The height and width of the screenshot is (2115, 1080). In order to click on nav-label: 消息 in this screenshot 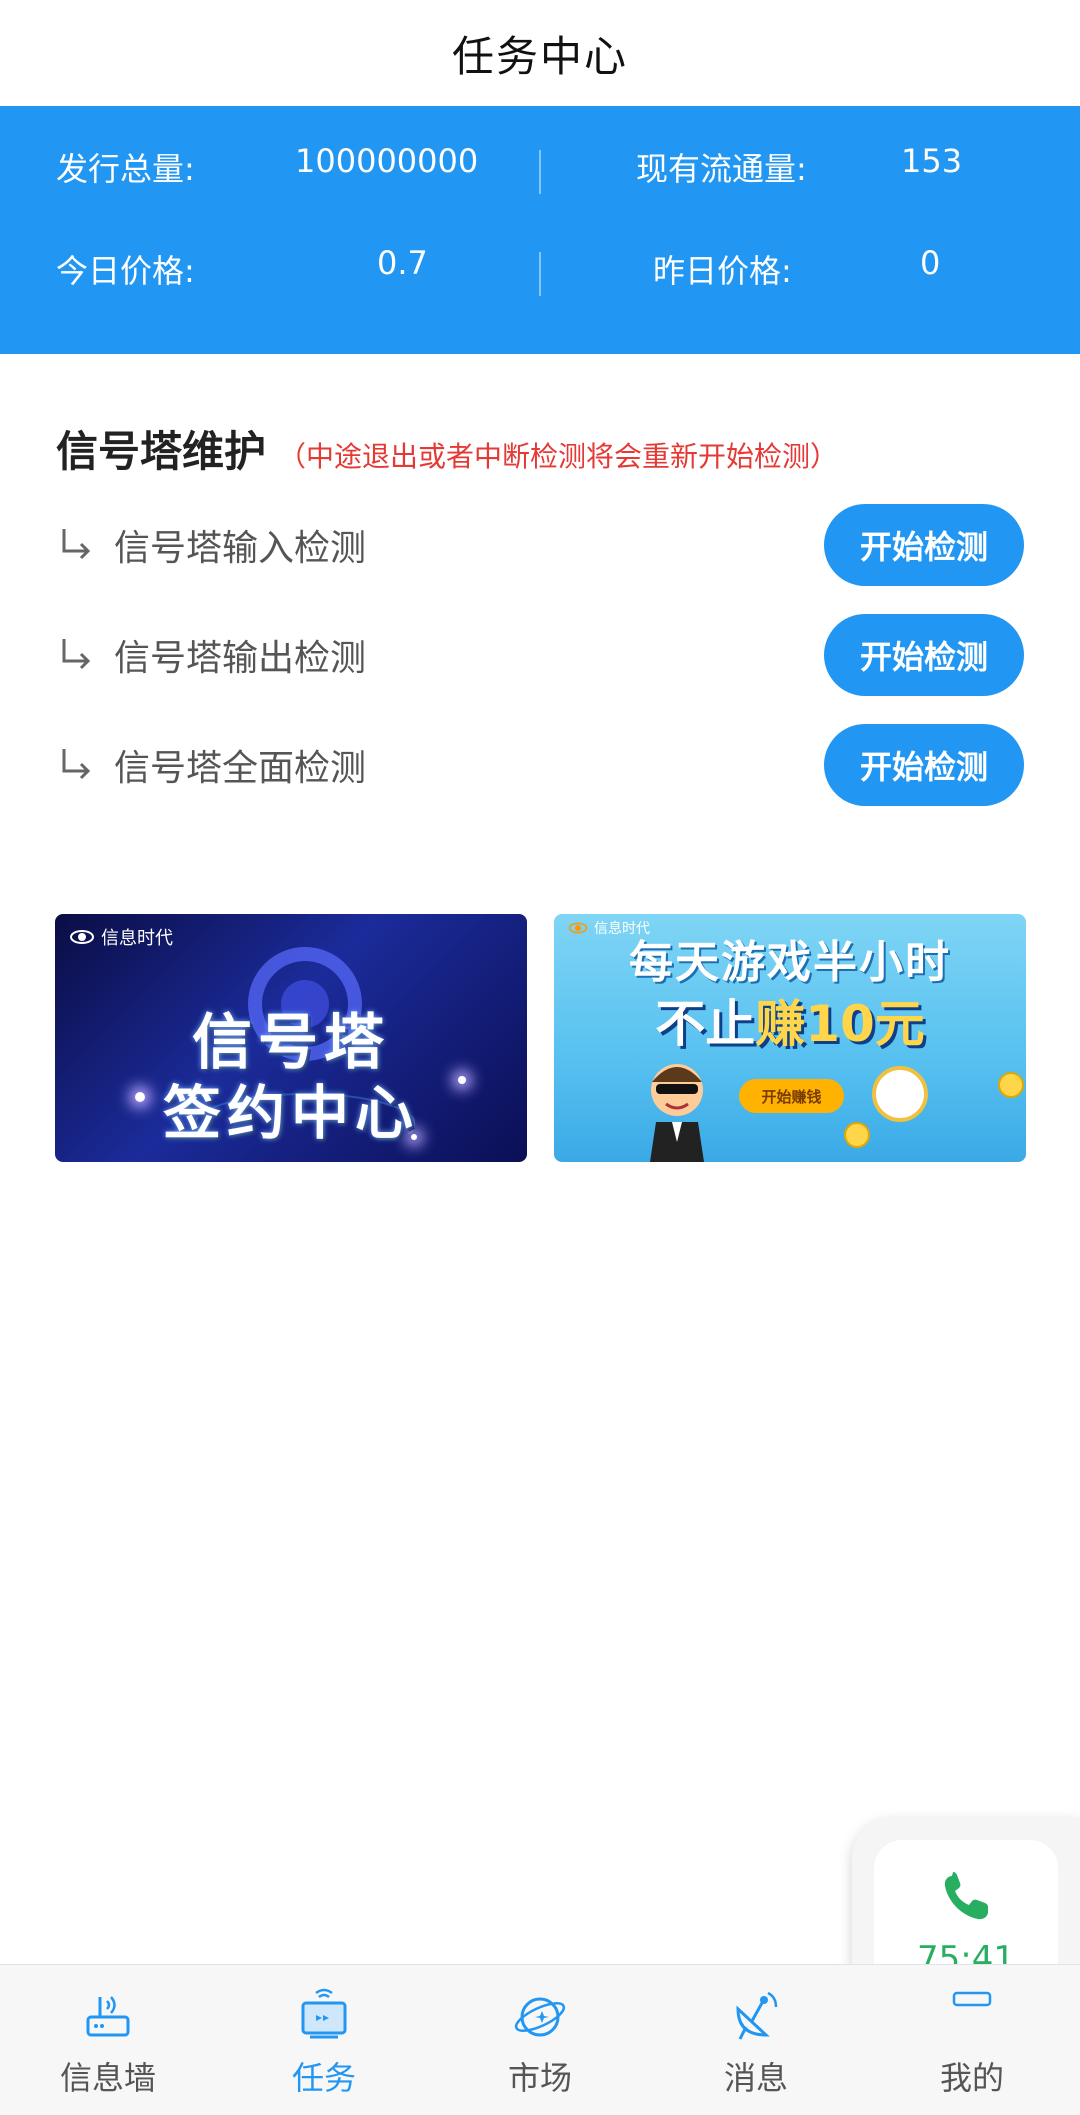, I will do `click(755, 2078)`.